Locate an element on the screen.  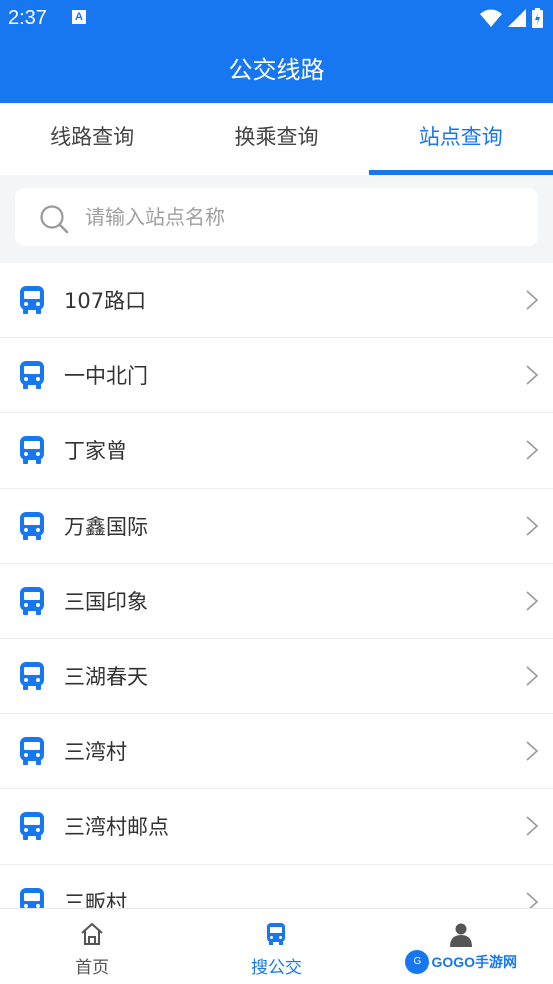
page-title: 公交线路 is located at coordinates (276, 70).